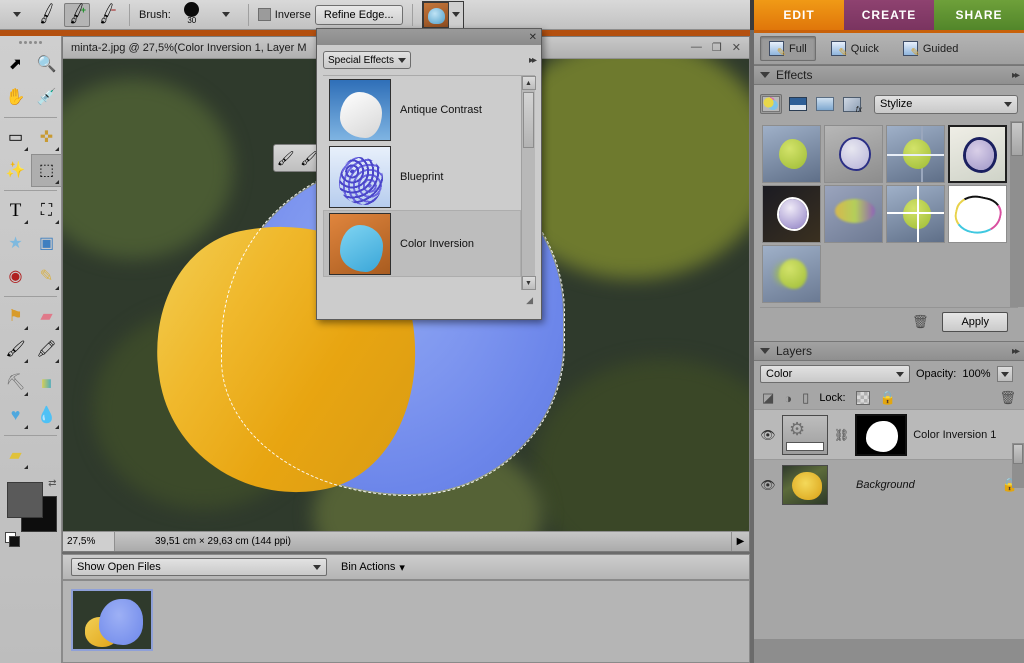 This screenshot has width=1024, height=663. Describe the element at coordinates (533, 60) in the screenshot. I see `floating-panel-more-icon: ▸▸` at that location.